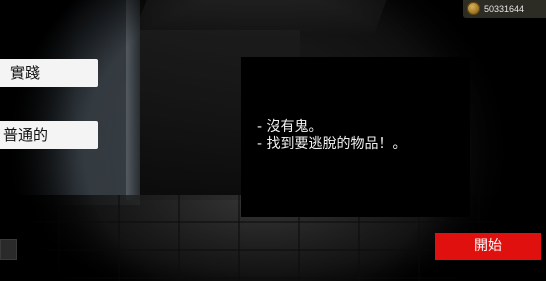 This screenshot has height=281, width=546. Describe the element at coordinates (488, 246) in the screenshot. I see `start-button: 開始` at that location.